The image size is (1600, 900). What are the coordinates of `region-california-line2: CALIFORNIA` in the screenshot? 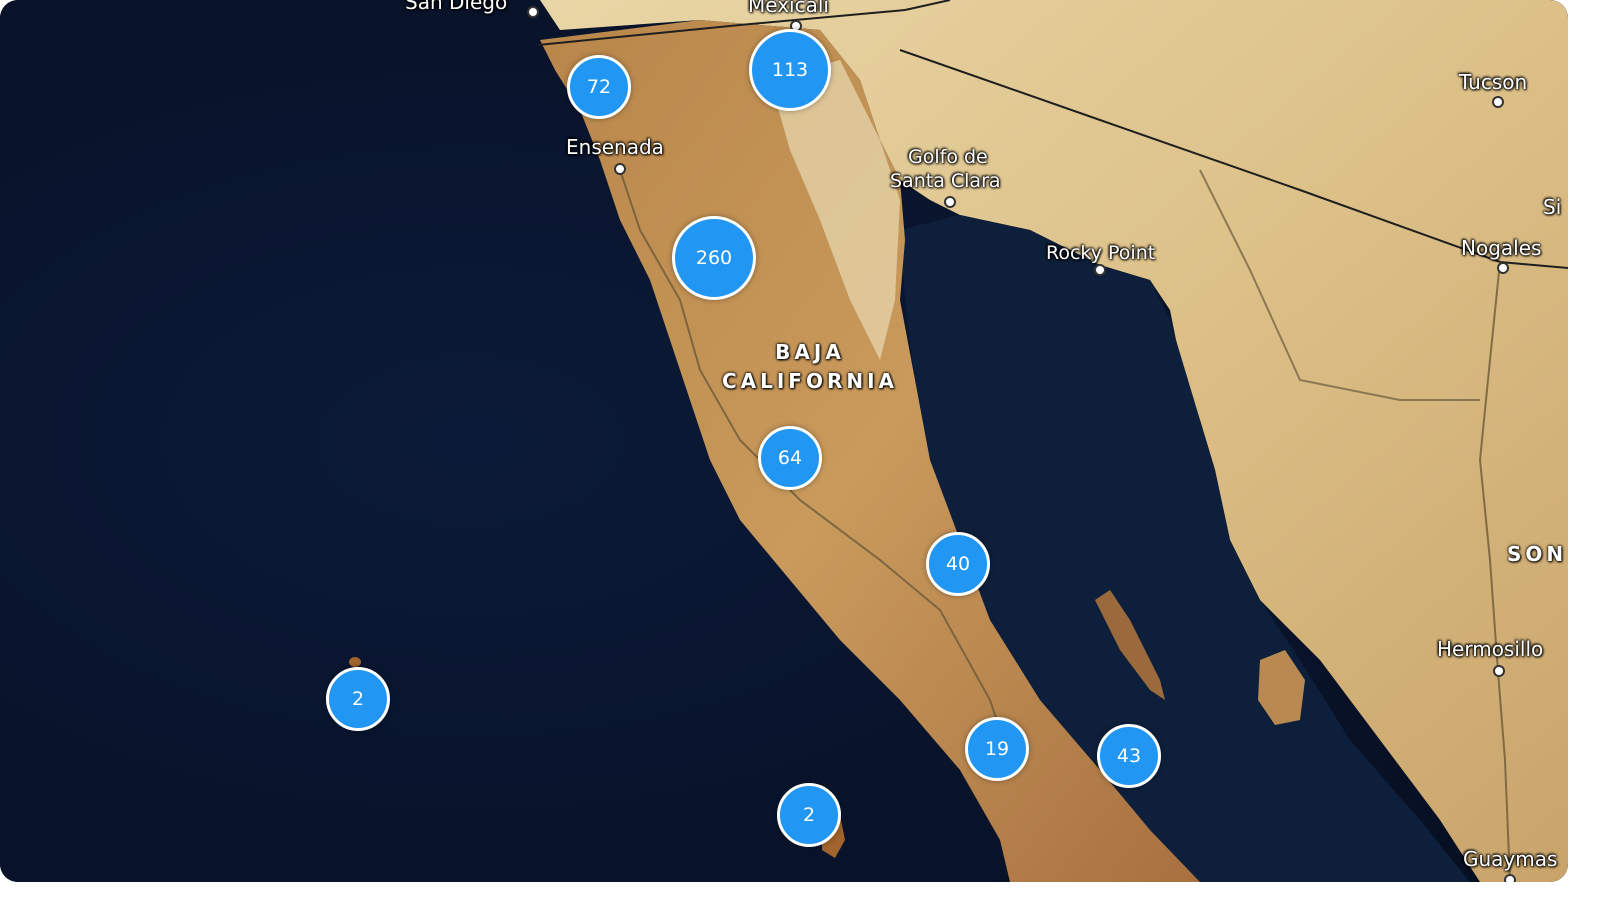 It's located at (810, 381).